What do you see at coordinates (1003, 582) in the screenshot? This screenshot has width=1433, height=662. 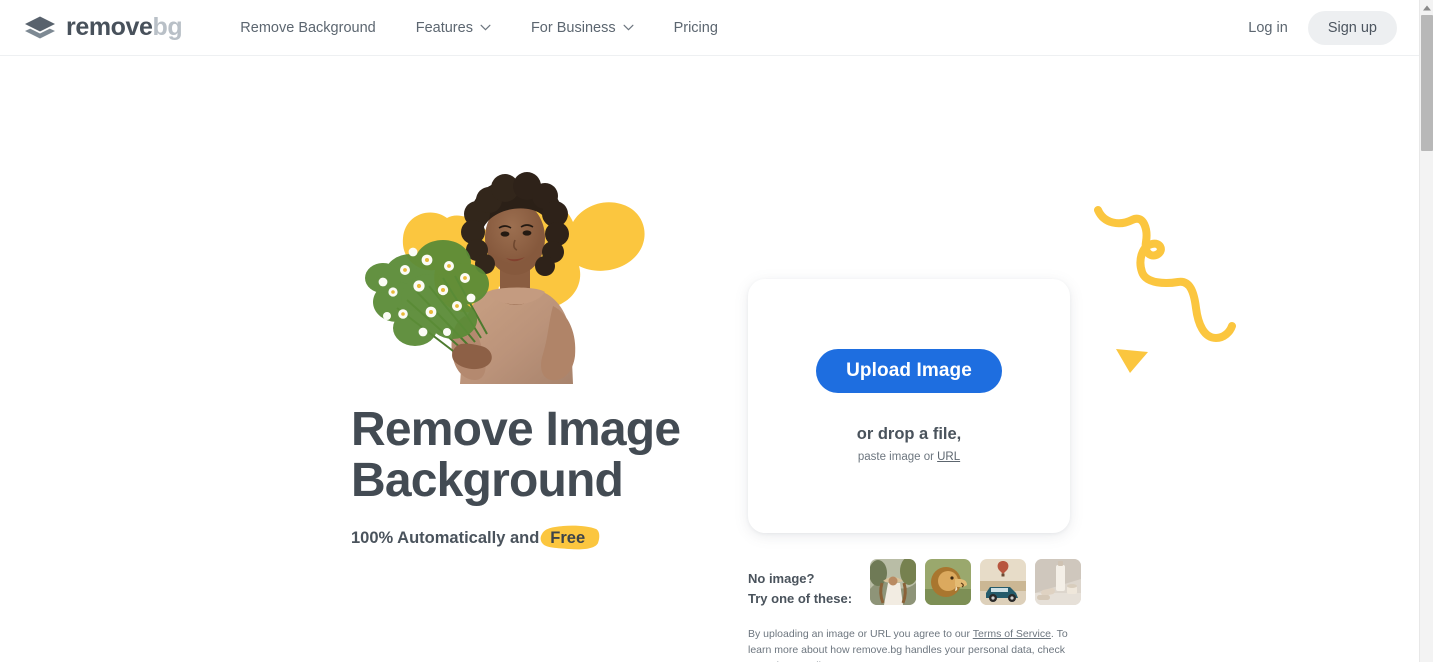 I see `sample-thumb-car-balloon` at bounding box center [1003, 582].